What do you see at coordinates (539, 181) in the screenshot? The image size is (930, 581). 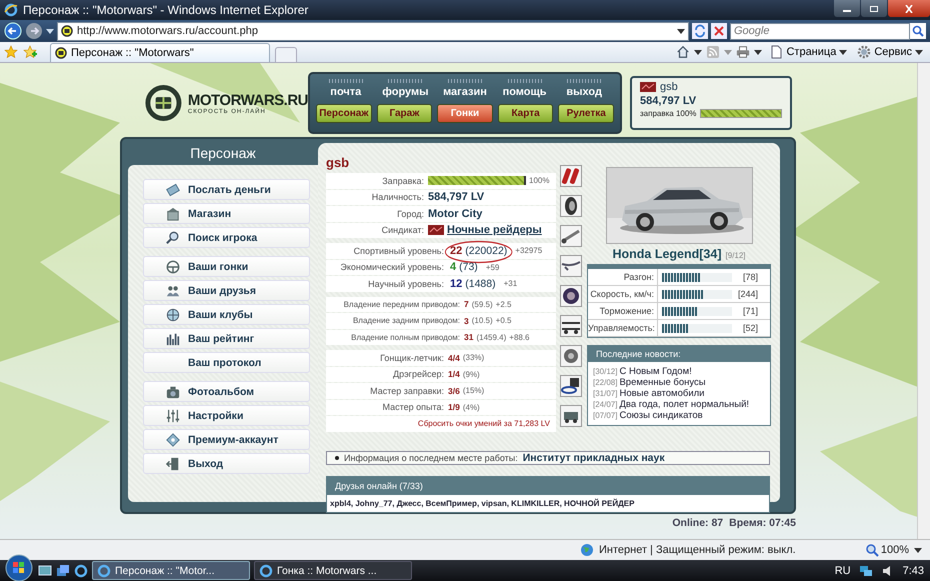 I see `fuel-reading: 100%` at bounding box center [539, 181].